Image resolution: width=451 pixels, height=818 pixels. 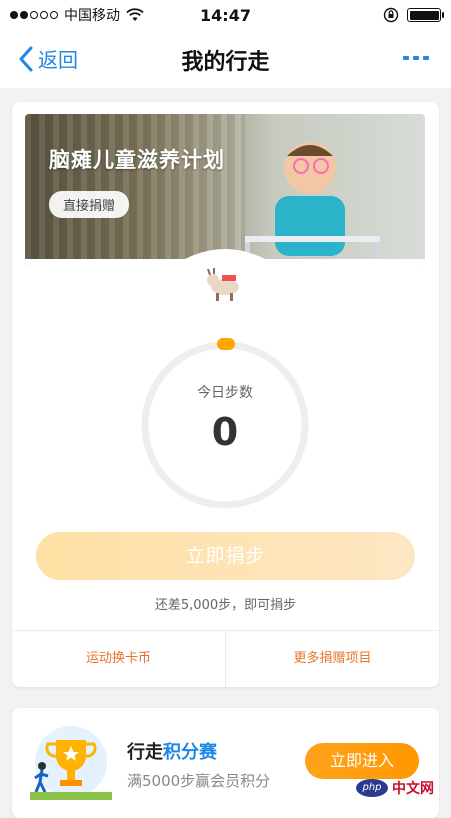 What do you see at coordinates (58, 60) in the screenshot?
I see `back-label: 返回` at bounding box center [58, 60].